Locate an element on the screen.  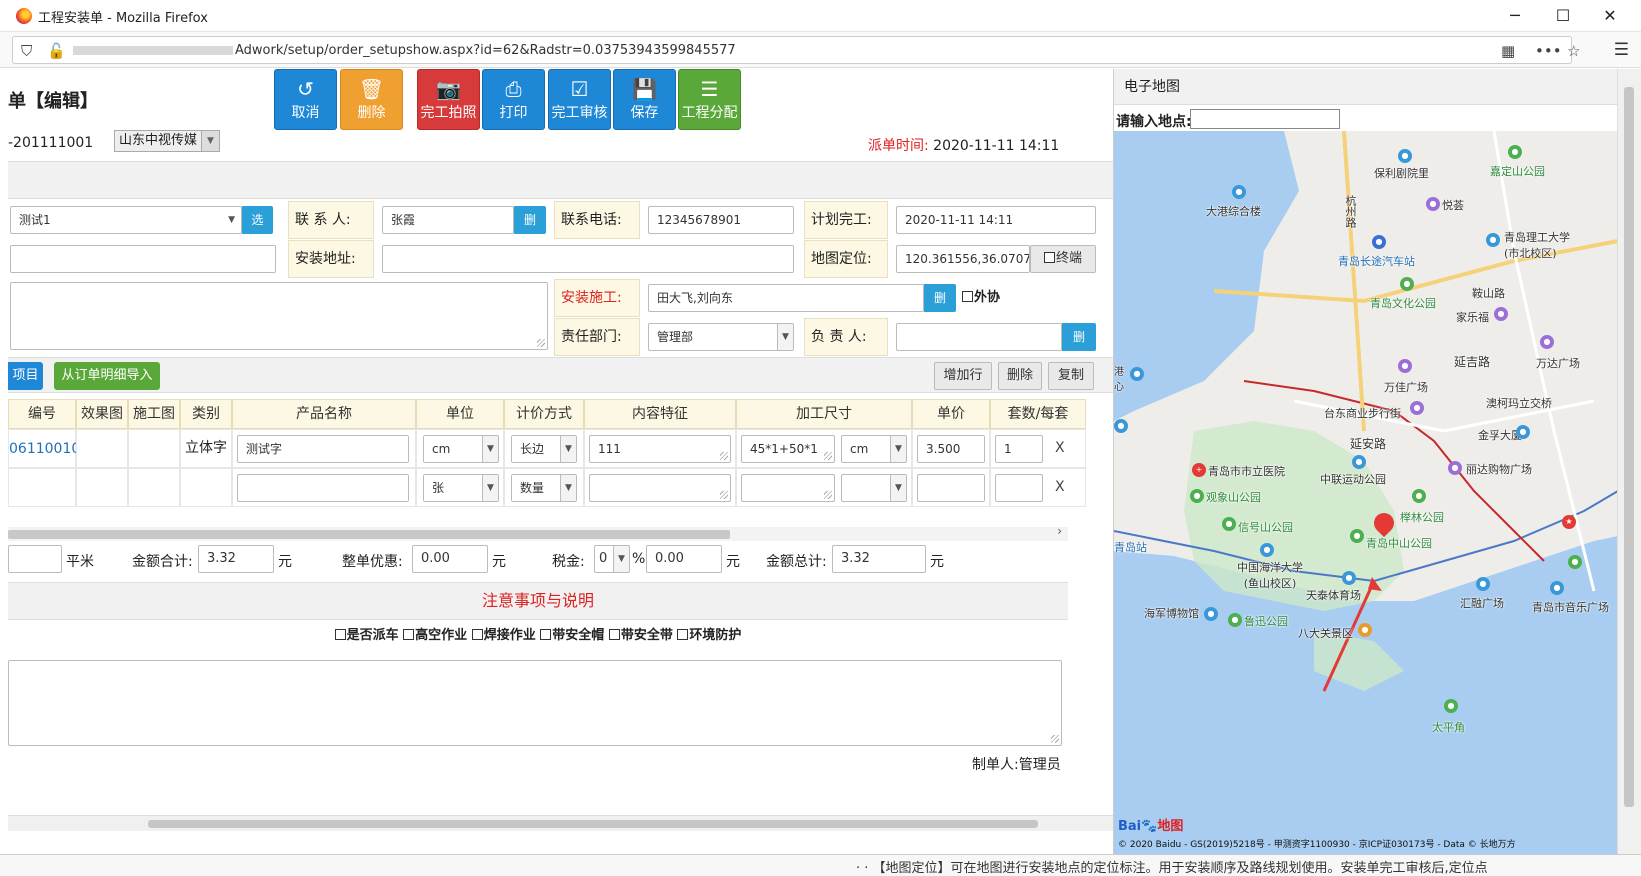
safety-belt-checkbox: 带安全带 is located at coordinates (640, 635).